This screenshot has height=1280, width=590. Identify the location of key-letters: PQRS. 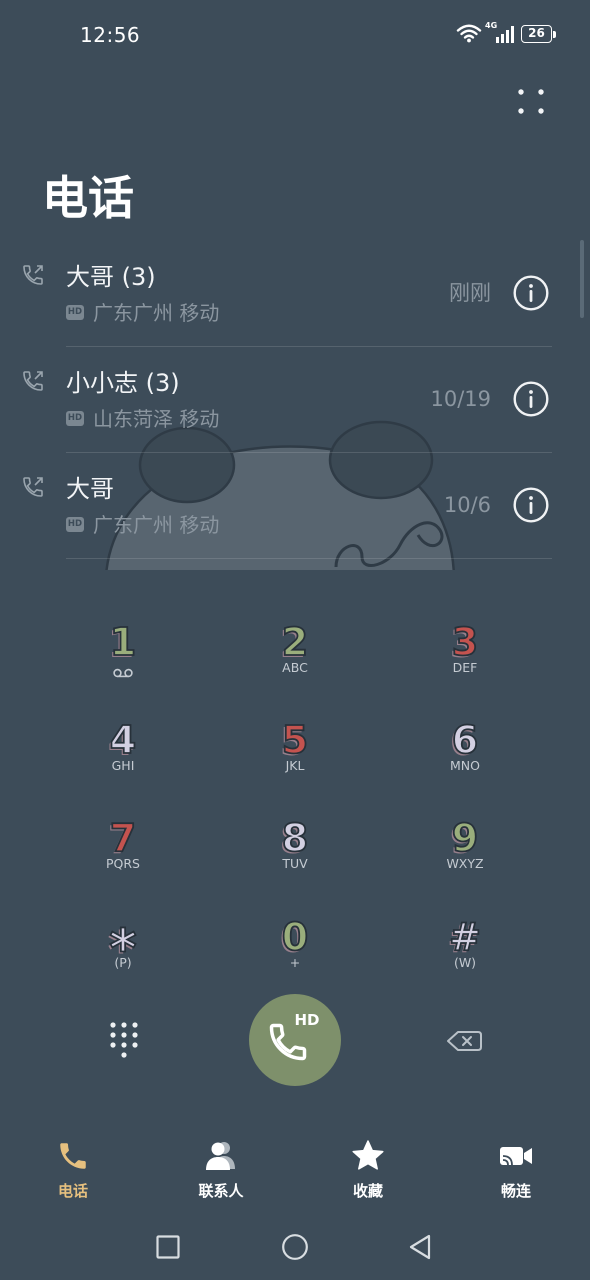
(123, 863).